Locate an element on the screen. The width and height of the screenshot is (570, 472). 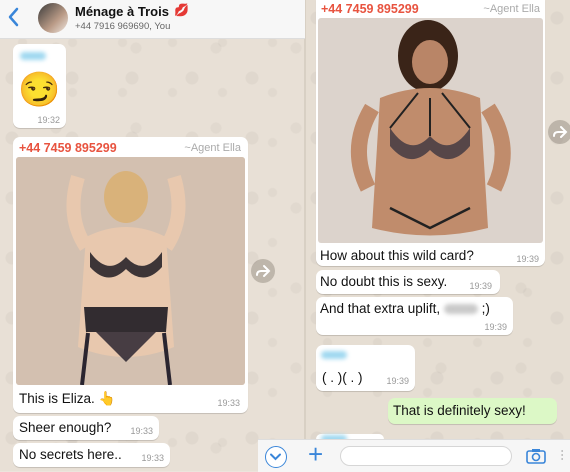
message-input is located at coordinates (426, 456).